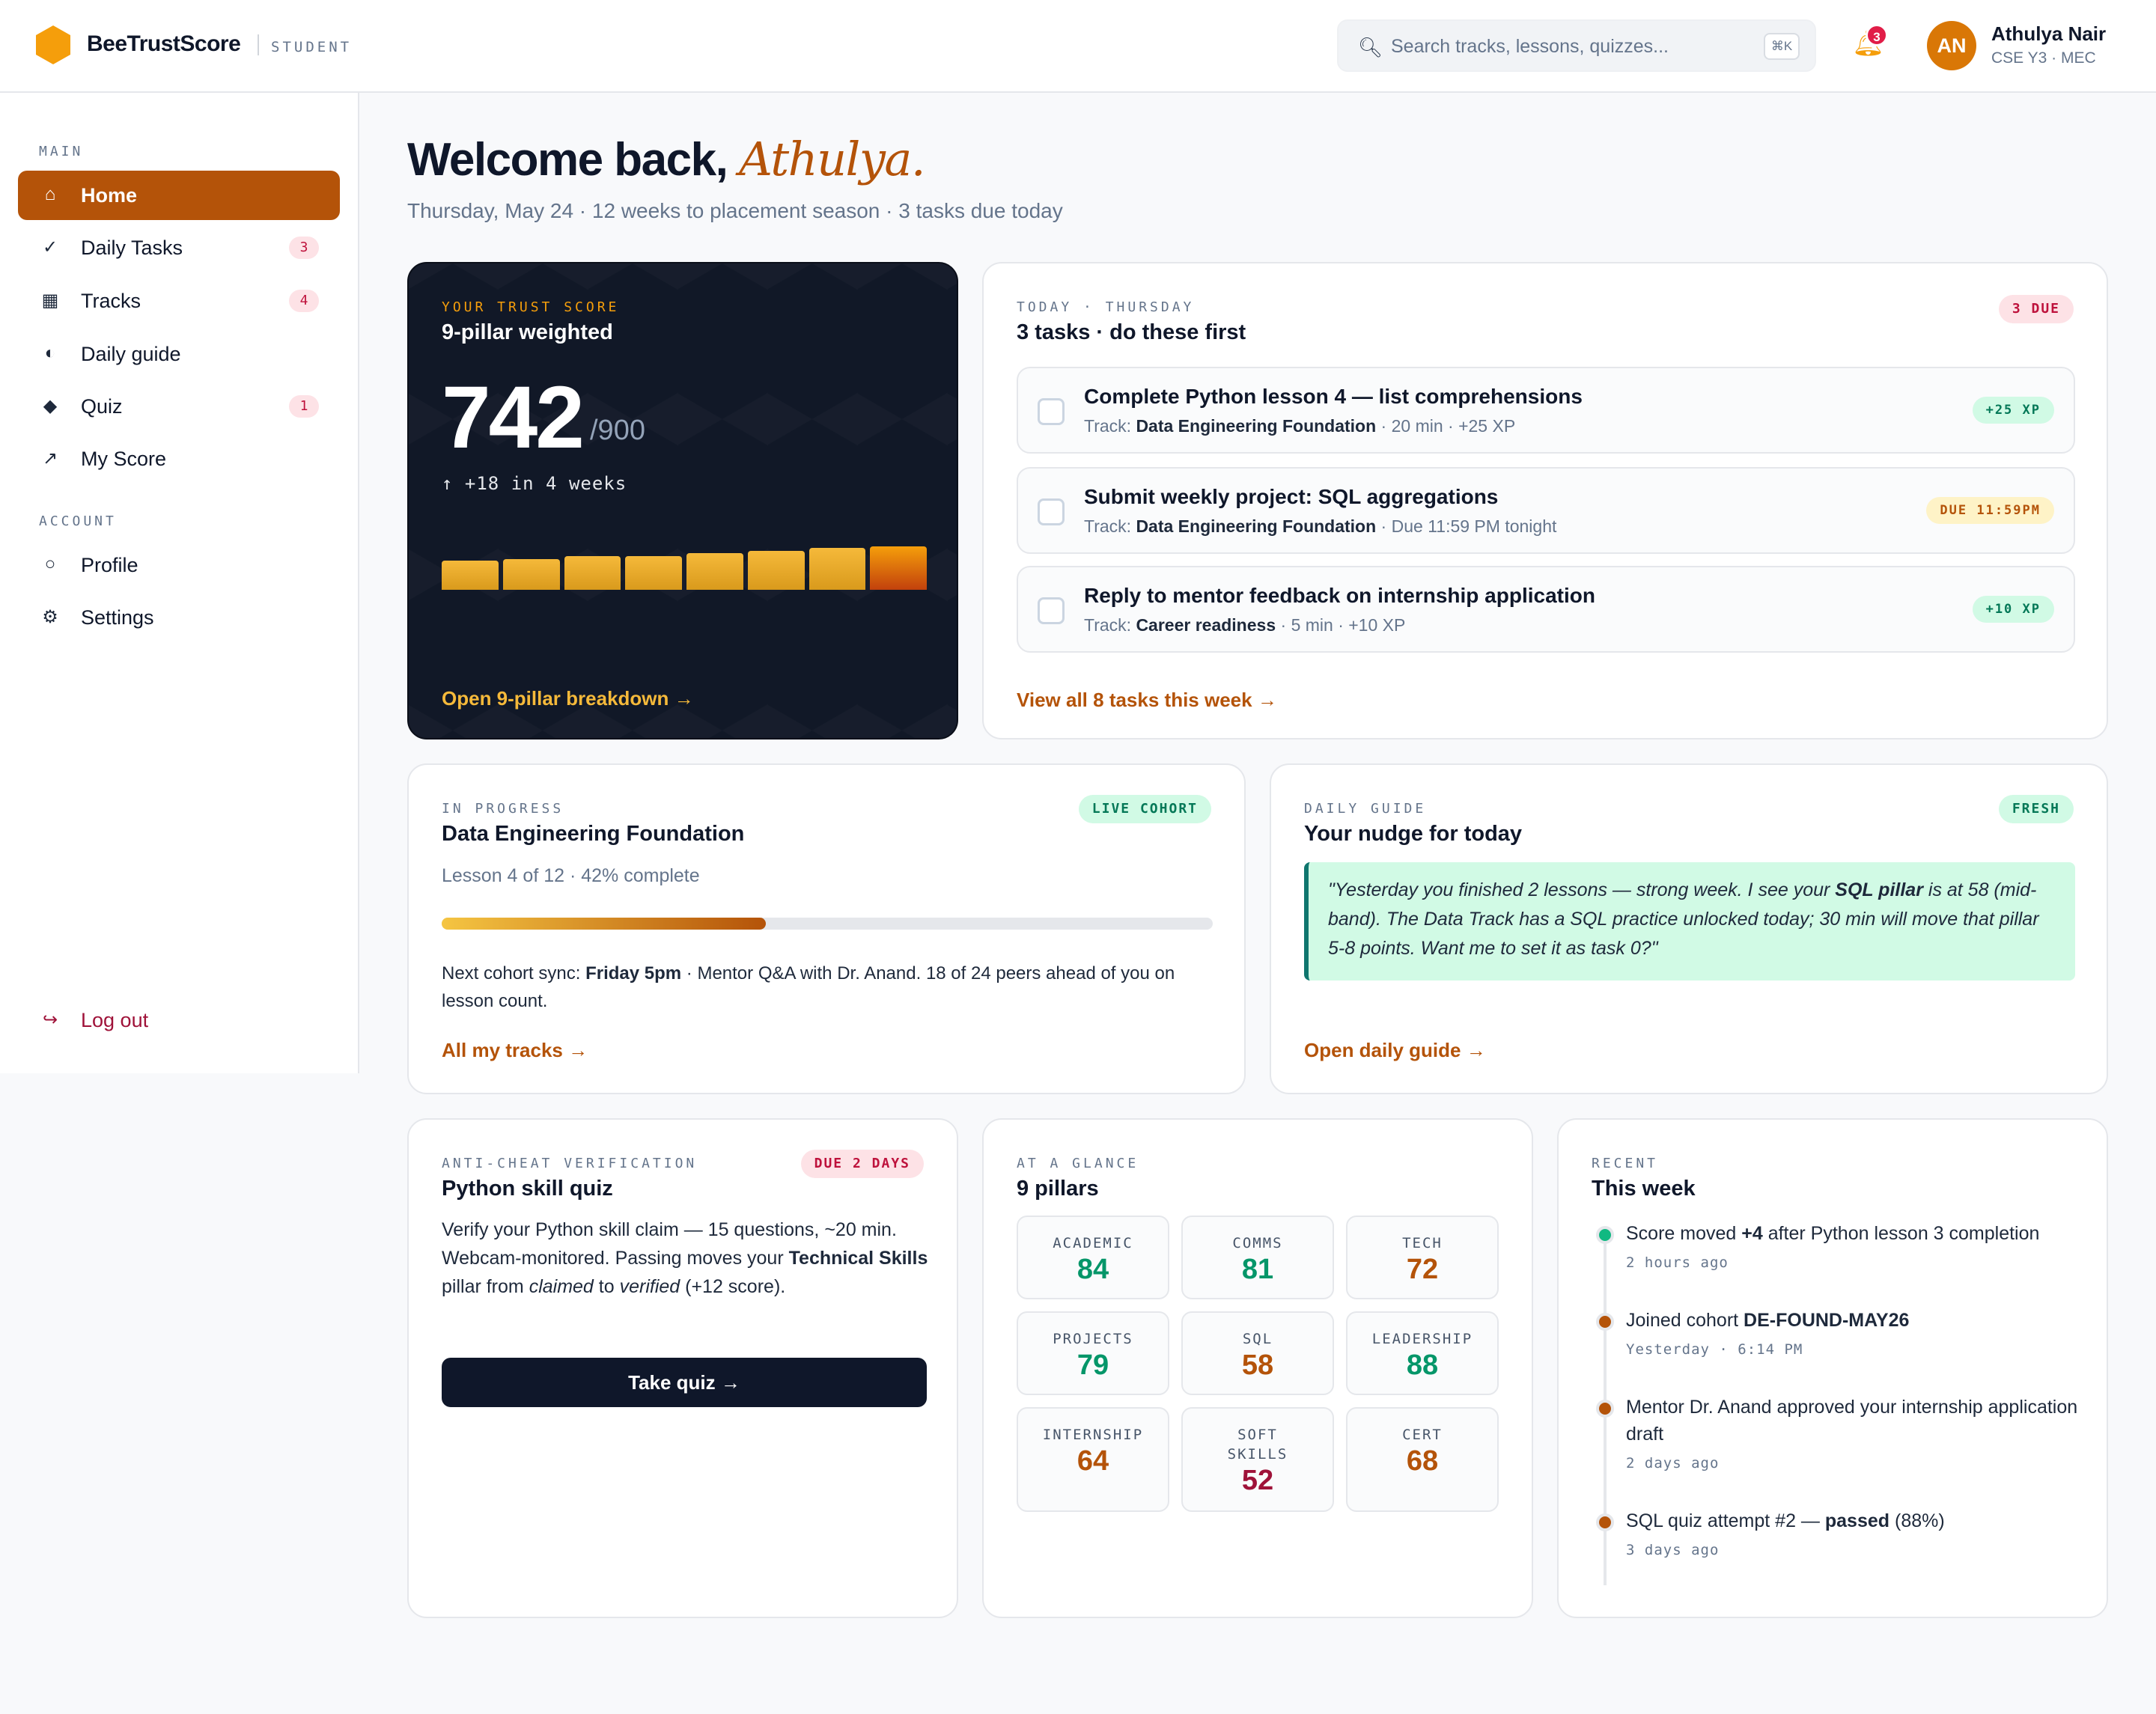 The height and width of the screenshot is (1714, 2156). I want to click on logout-label: Log out, so click(115, 1020).